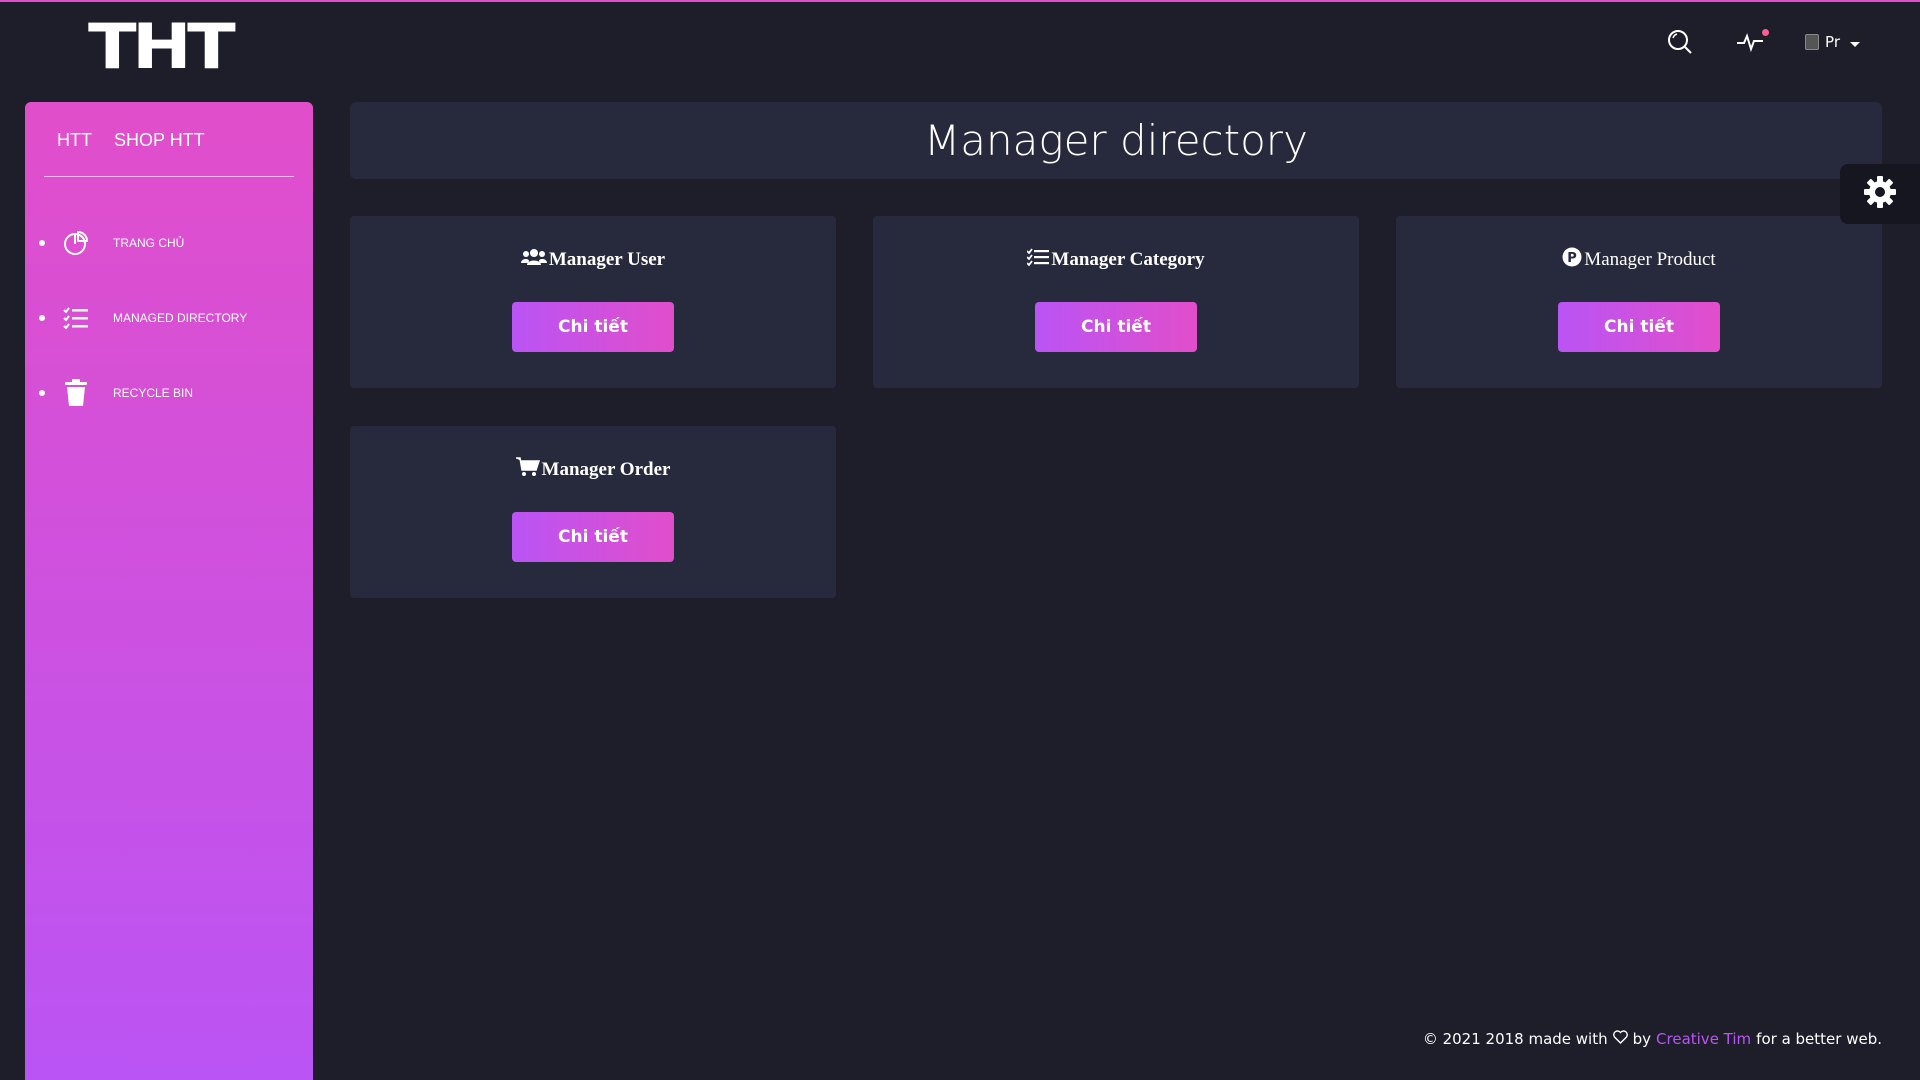 This screenshot has height=1080, width=1920. Describe the element at coordinates (1752, 42) in the screenshot. I see `activity-icon` at that location.